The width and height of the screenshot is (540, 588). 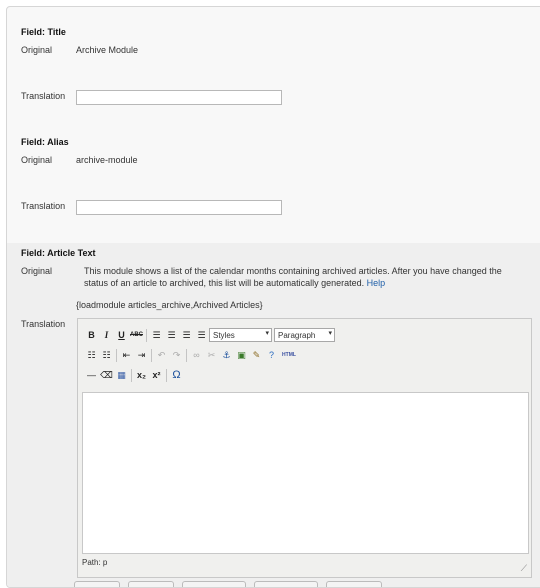 I want to click on subscript-button: x₂, so click(x=141, y=375).